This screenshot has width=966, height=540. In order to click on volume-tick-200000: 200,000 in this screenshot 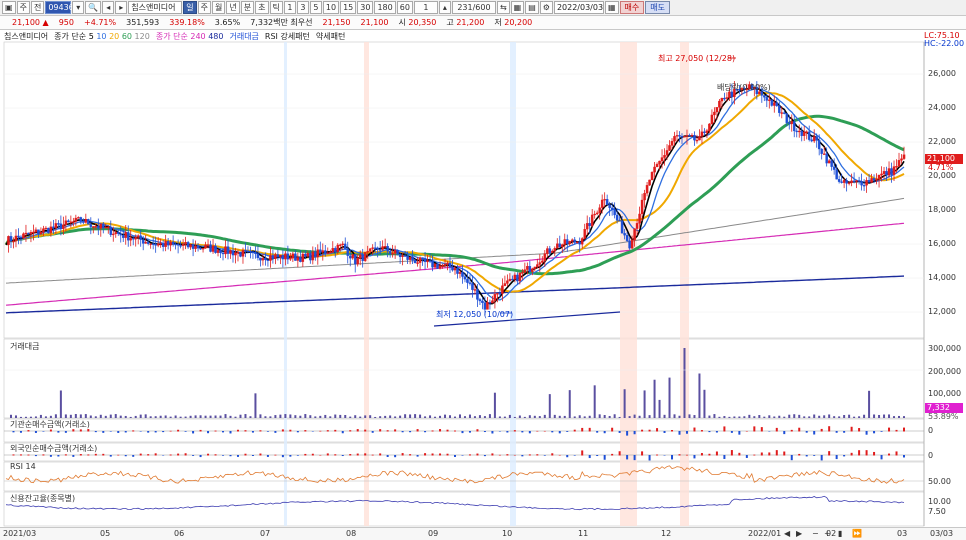, I will do `click(945, 371)`.